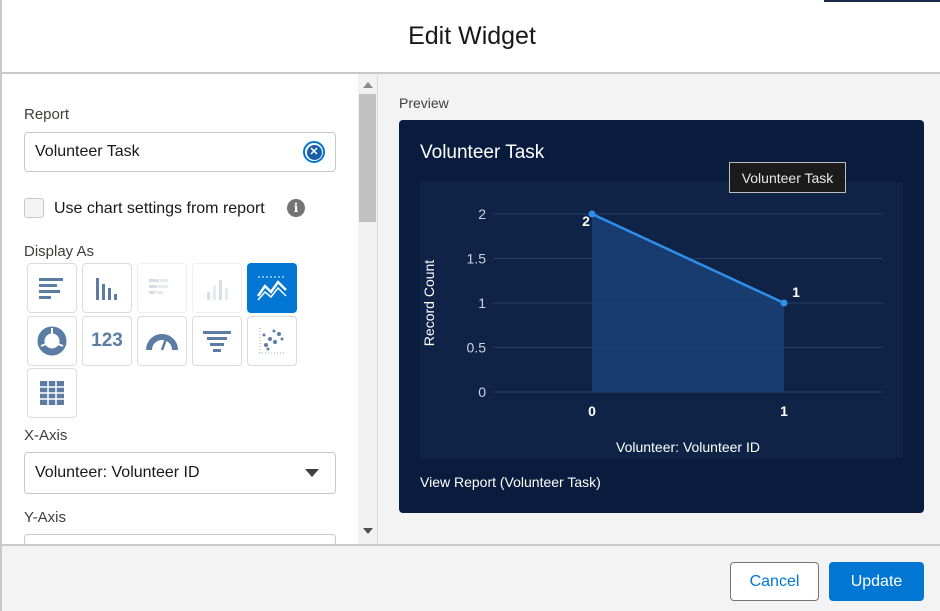 The width and height of the screenshot is (940, 611). What do you see at coordinates (592, 411) in the screenshot?
I see `x-tick-label: 0` at bounding box center [592, 411].